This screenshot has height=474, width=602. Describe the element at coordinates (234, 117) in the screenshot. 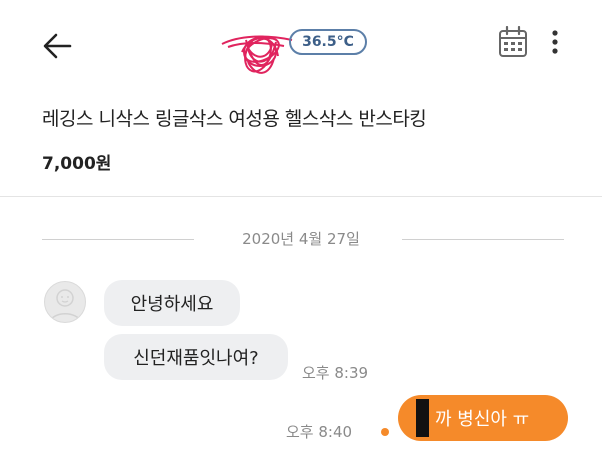

I see `product-title: 레깅스 니삭스 링글삭스 여성용 헬스삭스 반스타킹` at that location.